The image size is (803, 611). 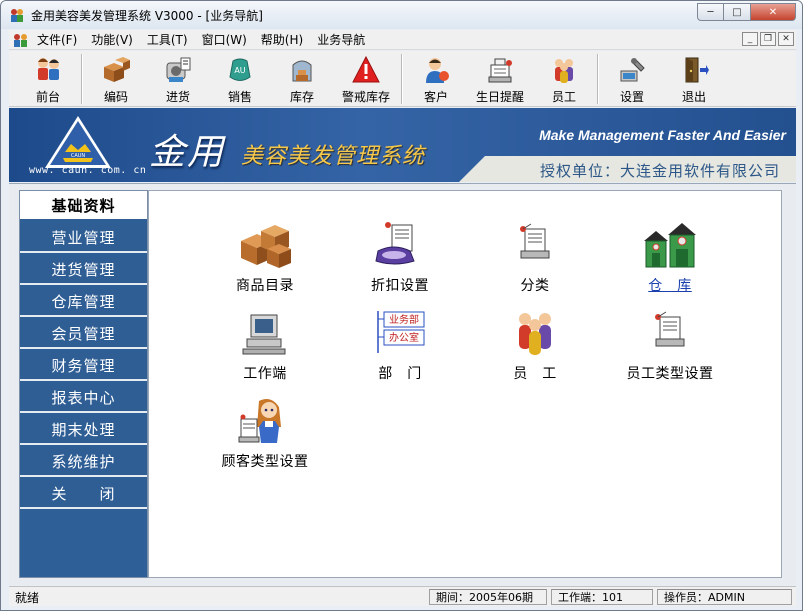 What do you see at coordinates (786, 39) in the screenshot?
I see `mdi-close-button: ✕` at bounding box center [786, 39].